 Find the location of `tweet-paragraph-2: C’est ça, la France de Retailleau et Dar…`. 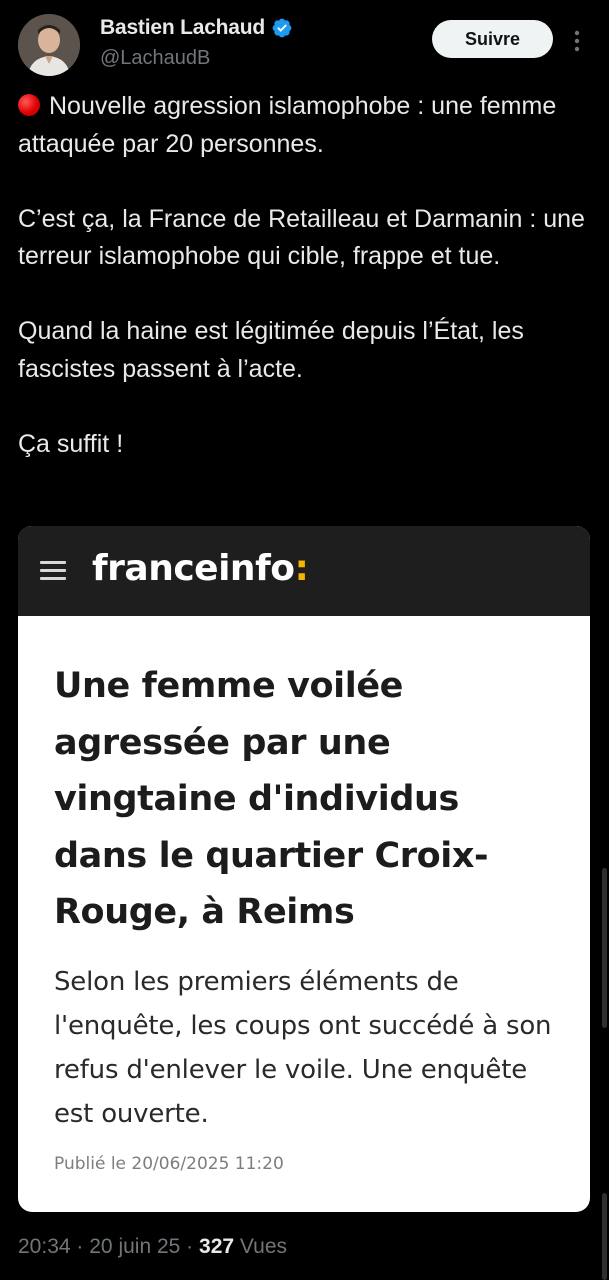

tweet-paragraph-2: C’est ça, la France de Retailleau et Dar… is located at coordinates (301, 237).